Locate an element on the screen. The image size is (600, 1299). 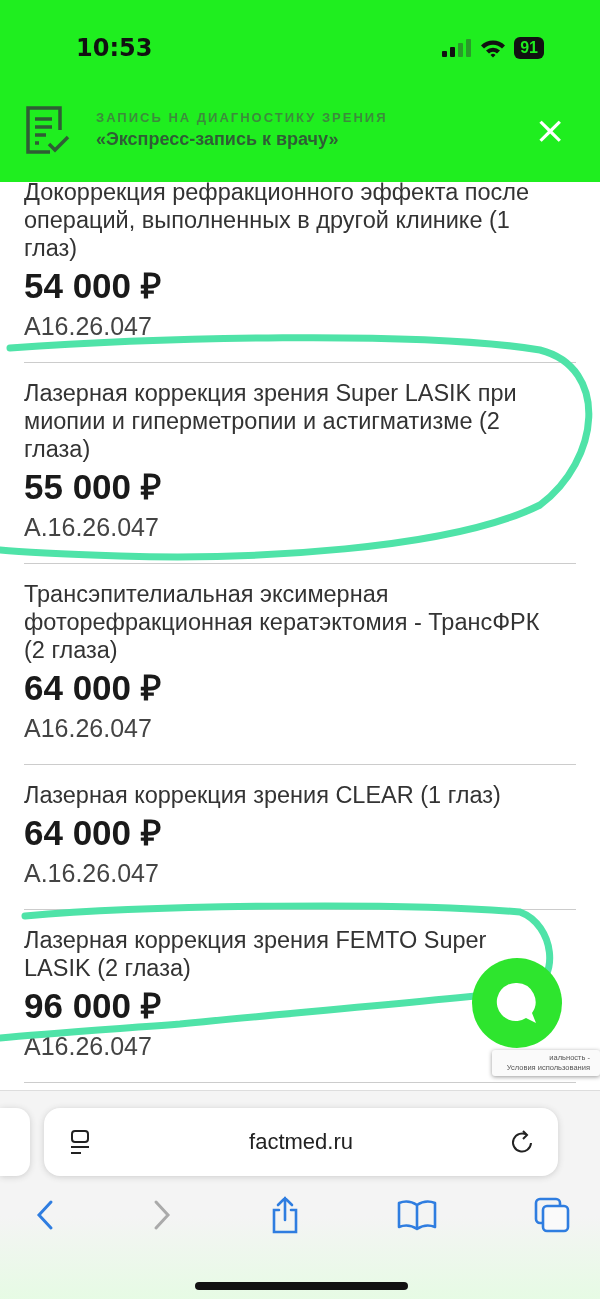
tabs-icon is located at coordinates (552, 1215).